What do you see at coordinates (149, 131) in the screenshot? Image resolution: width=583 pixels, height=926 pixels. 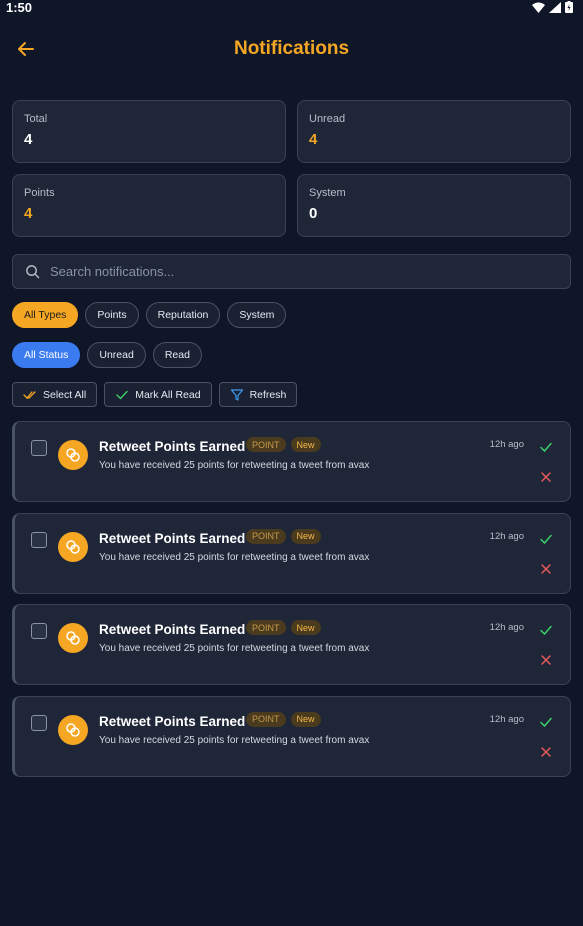 I see `stat-card-total: Total 4` at bounding box center [149, 131].